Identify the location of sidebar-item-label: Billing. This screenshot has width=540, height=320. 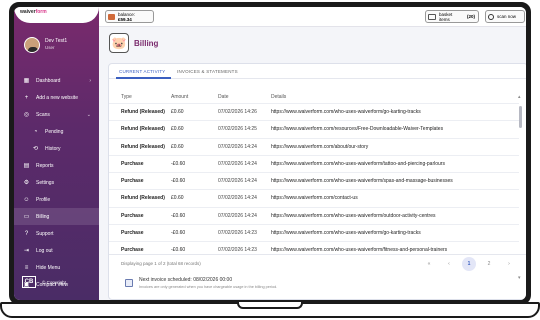
(43, 216).